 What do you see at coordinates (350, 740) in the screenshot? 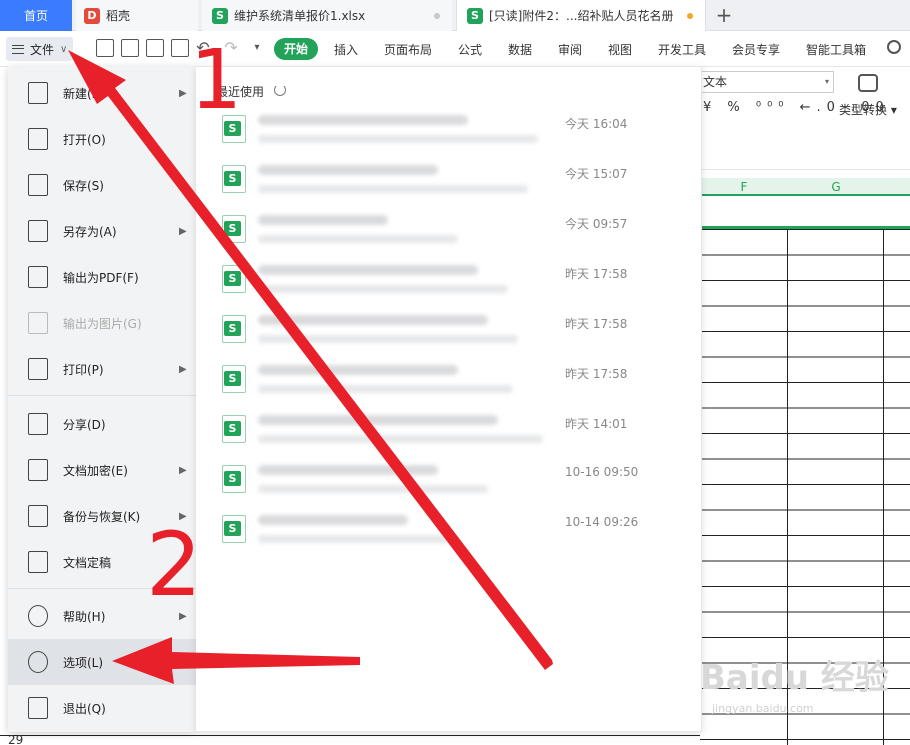
I see `cell-grid-bottom` at bounding box center [350, 740].